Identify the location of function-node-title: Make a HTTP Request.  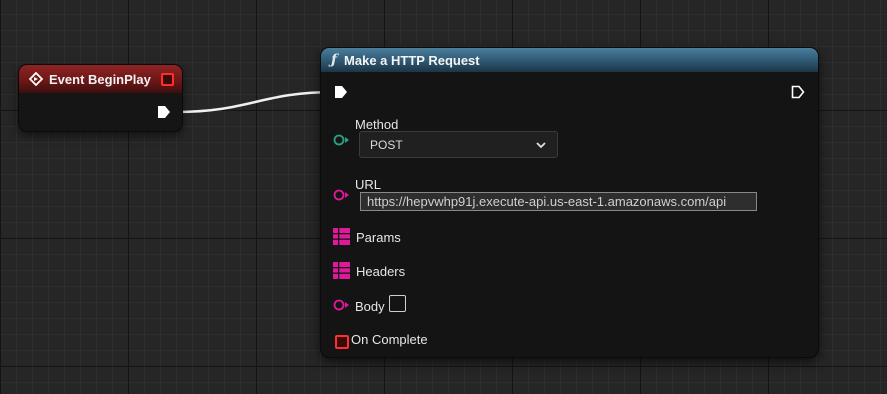
(412, 60).